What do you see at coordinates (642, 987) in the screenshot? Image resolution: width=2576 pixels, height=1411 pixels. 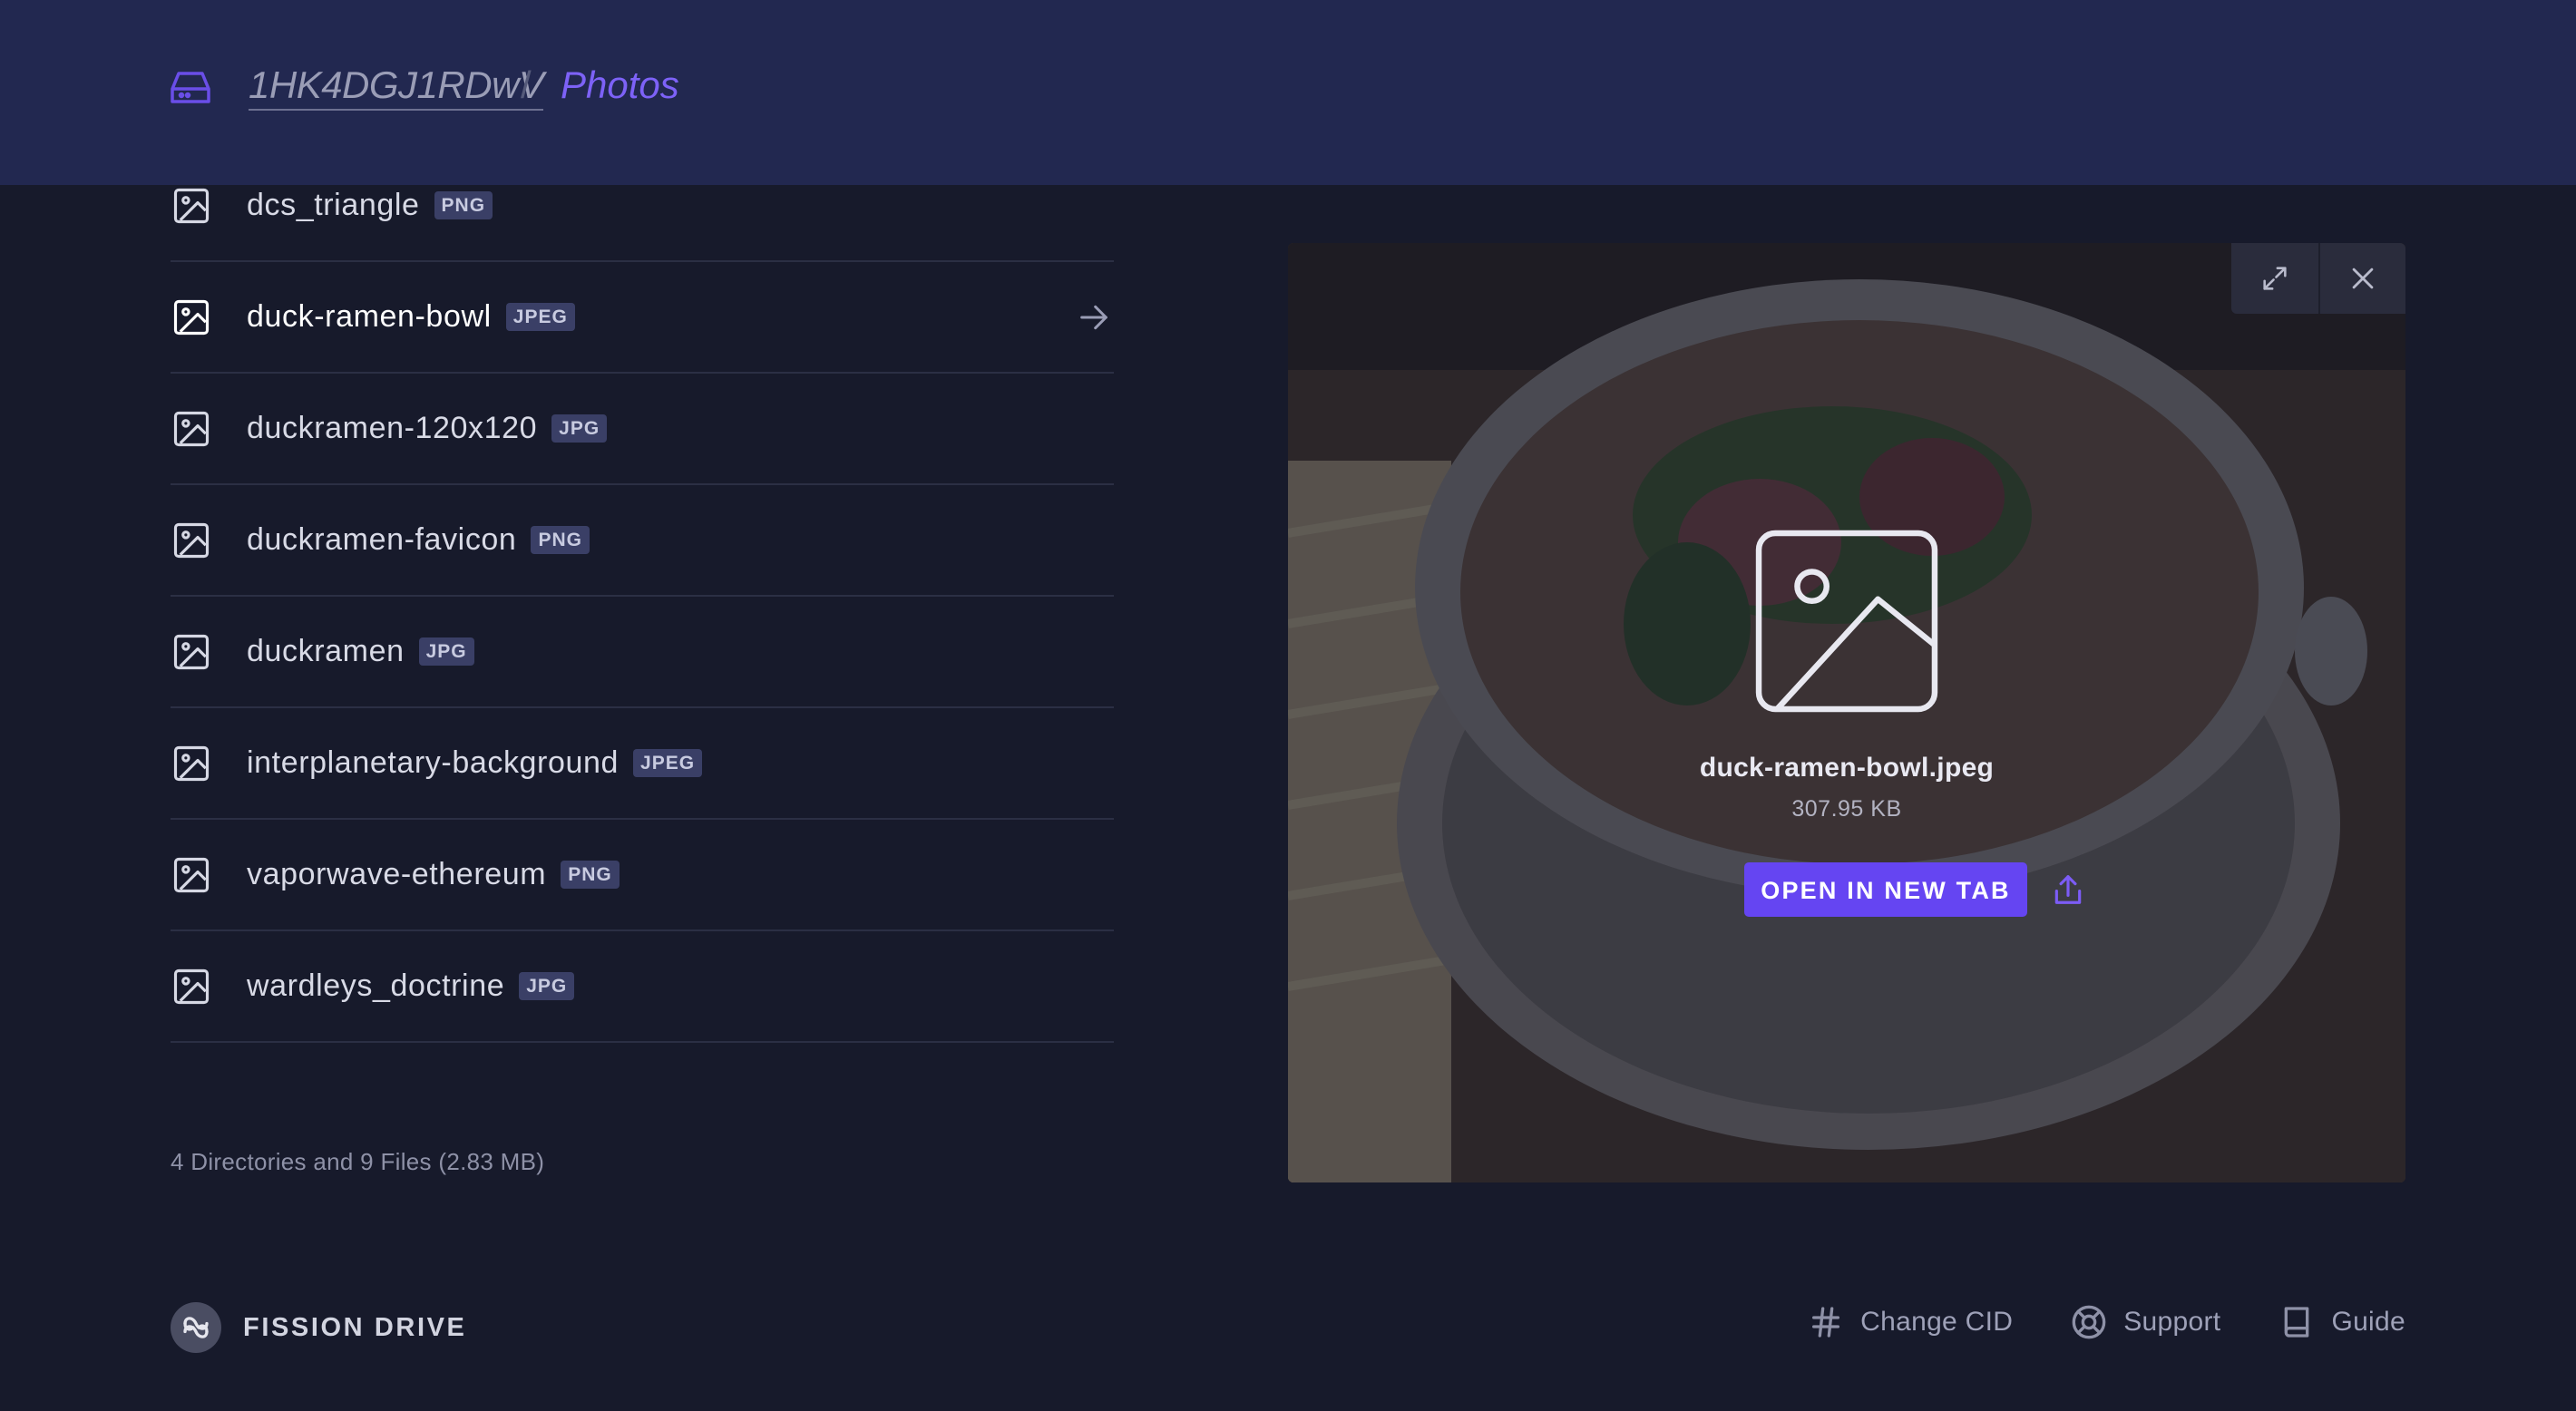 I see `file-row: wardleys_doctrine JPG` at bounding box center [642, 987].